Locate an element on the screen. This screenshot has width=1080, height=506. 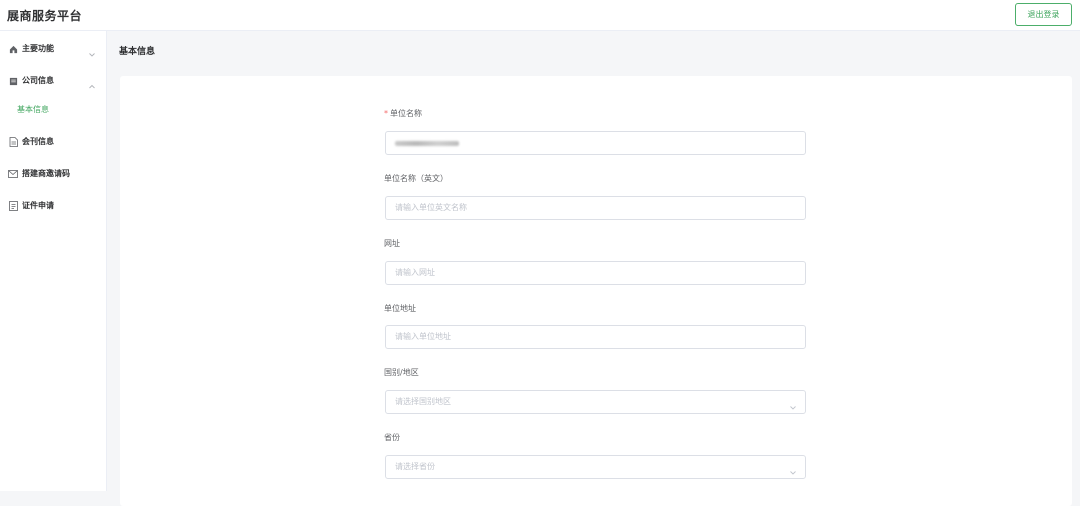
logout-button: 退出登录 is located at coordinates (1043, 14).